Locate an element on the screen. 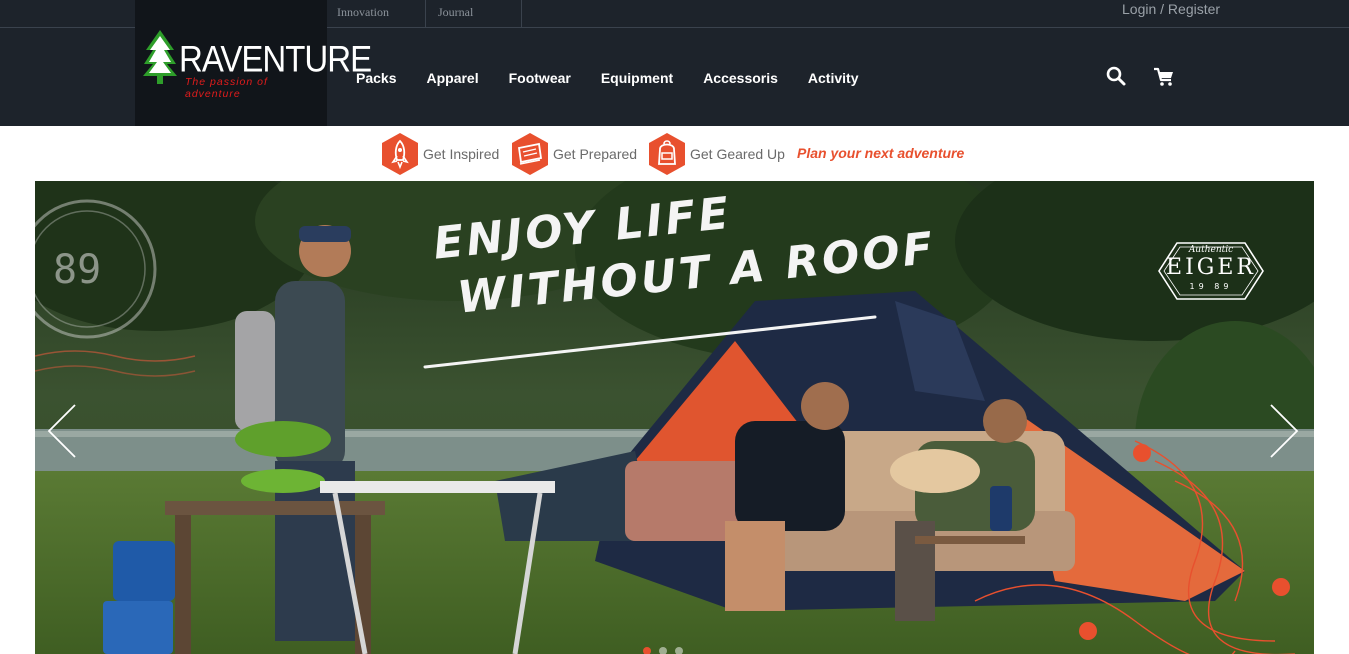 The image size is (1349, 654). badge-authentic: Authentic is located at coordinates (1211, 250).